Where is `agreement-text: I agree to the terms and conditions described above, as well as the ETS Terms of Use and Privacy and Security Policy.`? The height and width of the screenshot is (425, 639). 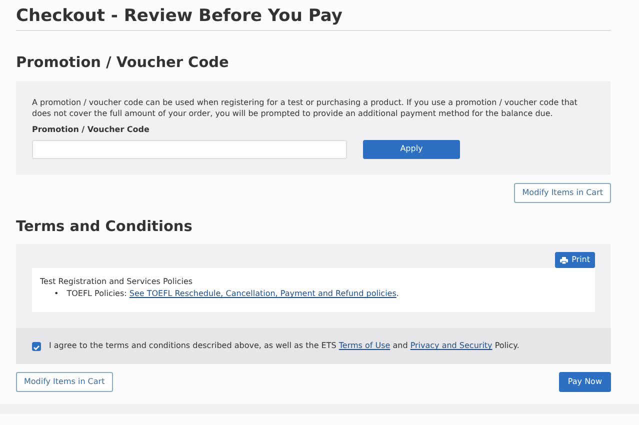 agreement-text: I agree to the terms and conditions described above, as well as the ETS Terms of Use and Privacy and Security Policy. is located at coordinates (284, 346).